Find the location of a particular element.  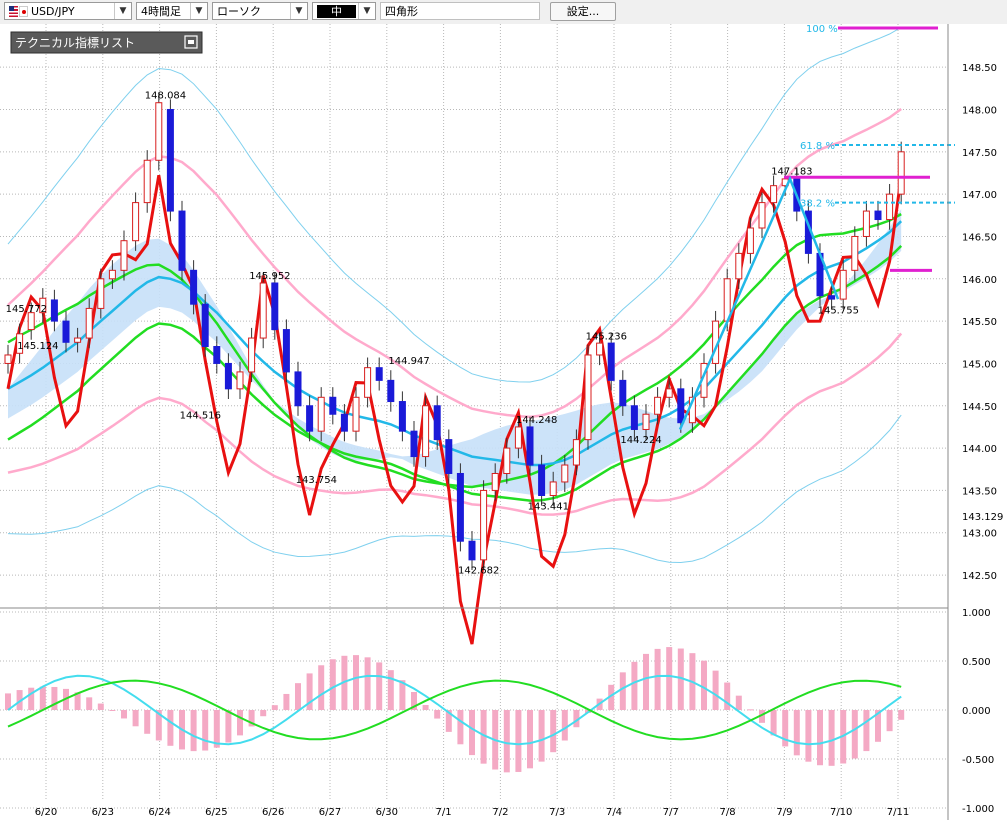

currency-pair-label: USD/JPY is located at coordinates (53, 11).